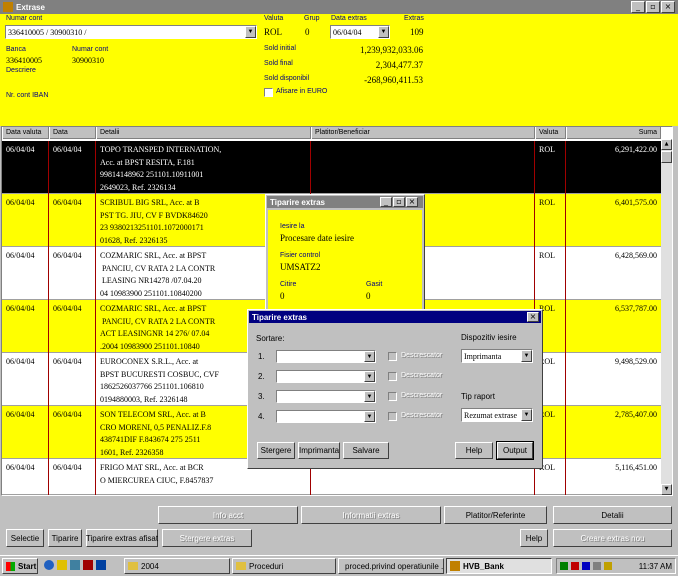  Describe the element at coordinates (101, 565) in the screenshot. I see `word-icon` at that location.